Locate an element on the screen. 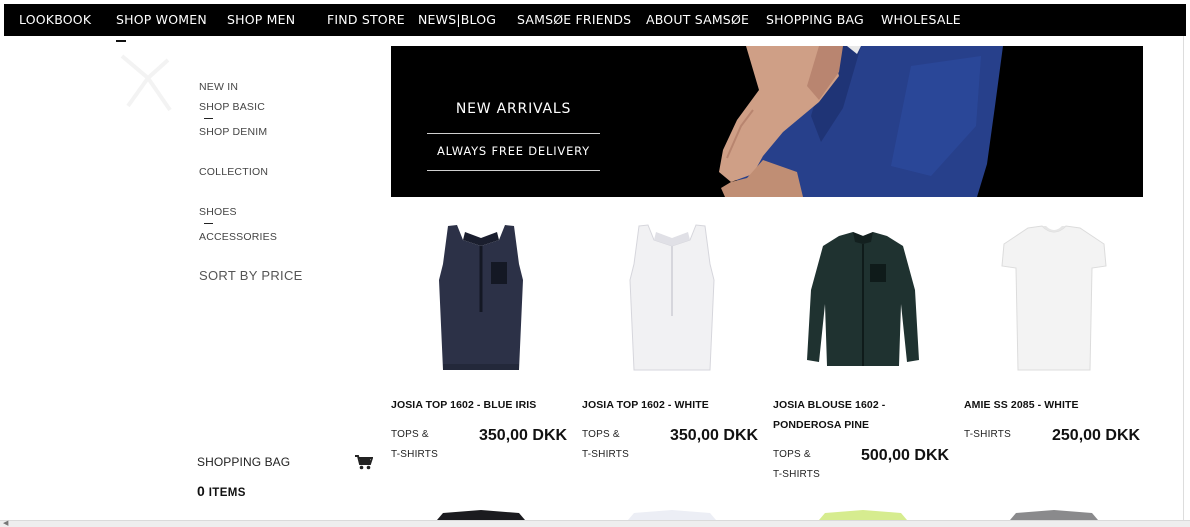  product-category: T-SHIRTS is located at coordinates (999, 435).